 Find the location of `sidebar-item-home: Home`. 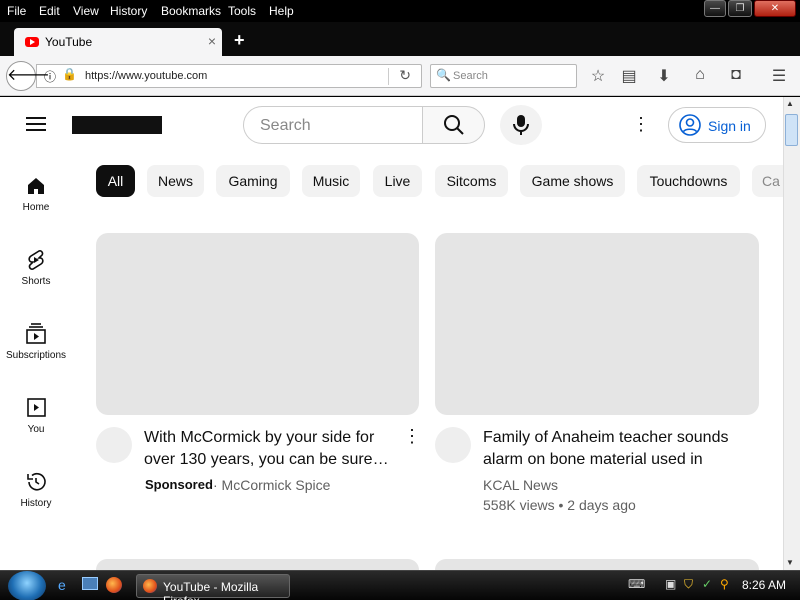

sidebar-item-home: Home is located at coordinates (36, 193).